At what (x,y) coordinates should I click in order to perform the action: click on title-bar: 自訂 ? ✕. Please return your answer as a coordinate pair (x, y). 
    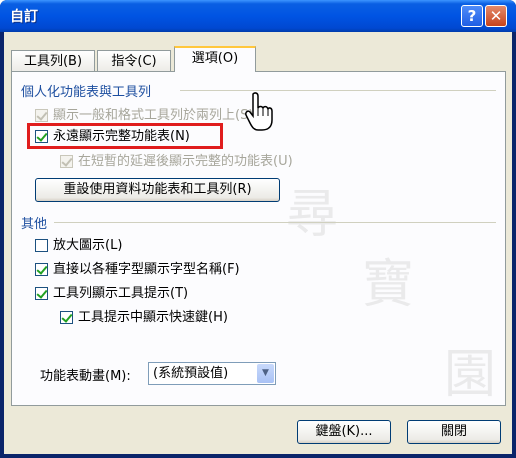
    Looking at the image, I should click on (258, 16).